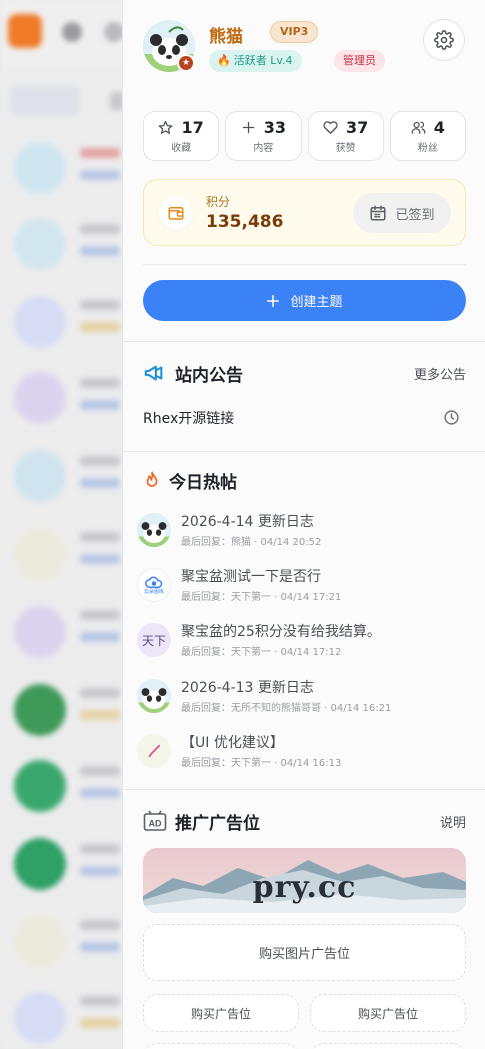  What do you see at coordinates (232, 743) in the screenshot?
I see `hot-topic-title: 【UI 优化建议】` at bounding box center [232, 743].